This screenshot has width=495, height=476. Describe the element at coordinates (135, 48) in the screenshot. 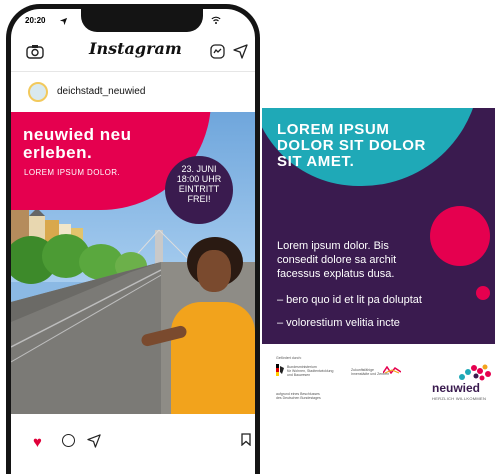

I see `app-title: Instagram` at that location.